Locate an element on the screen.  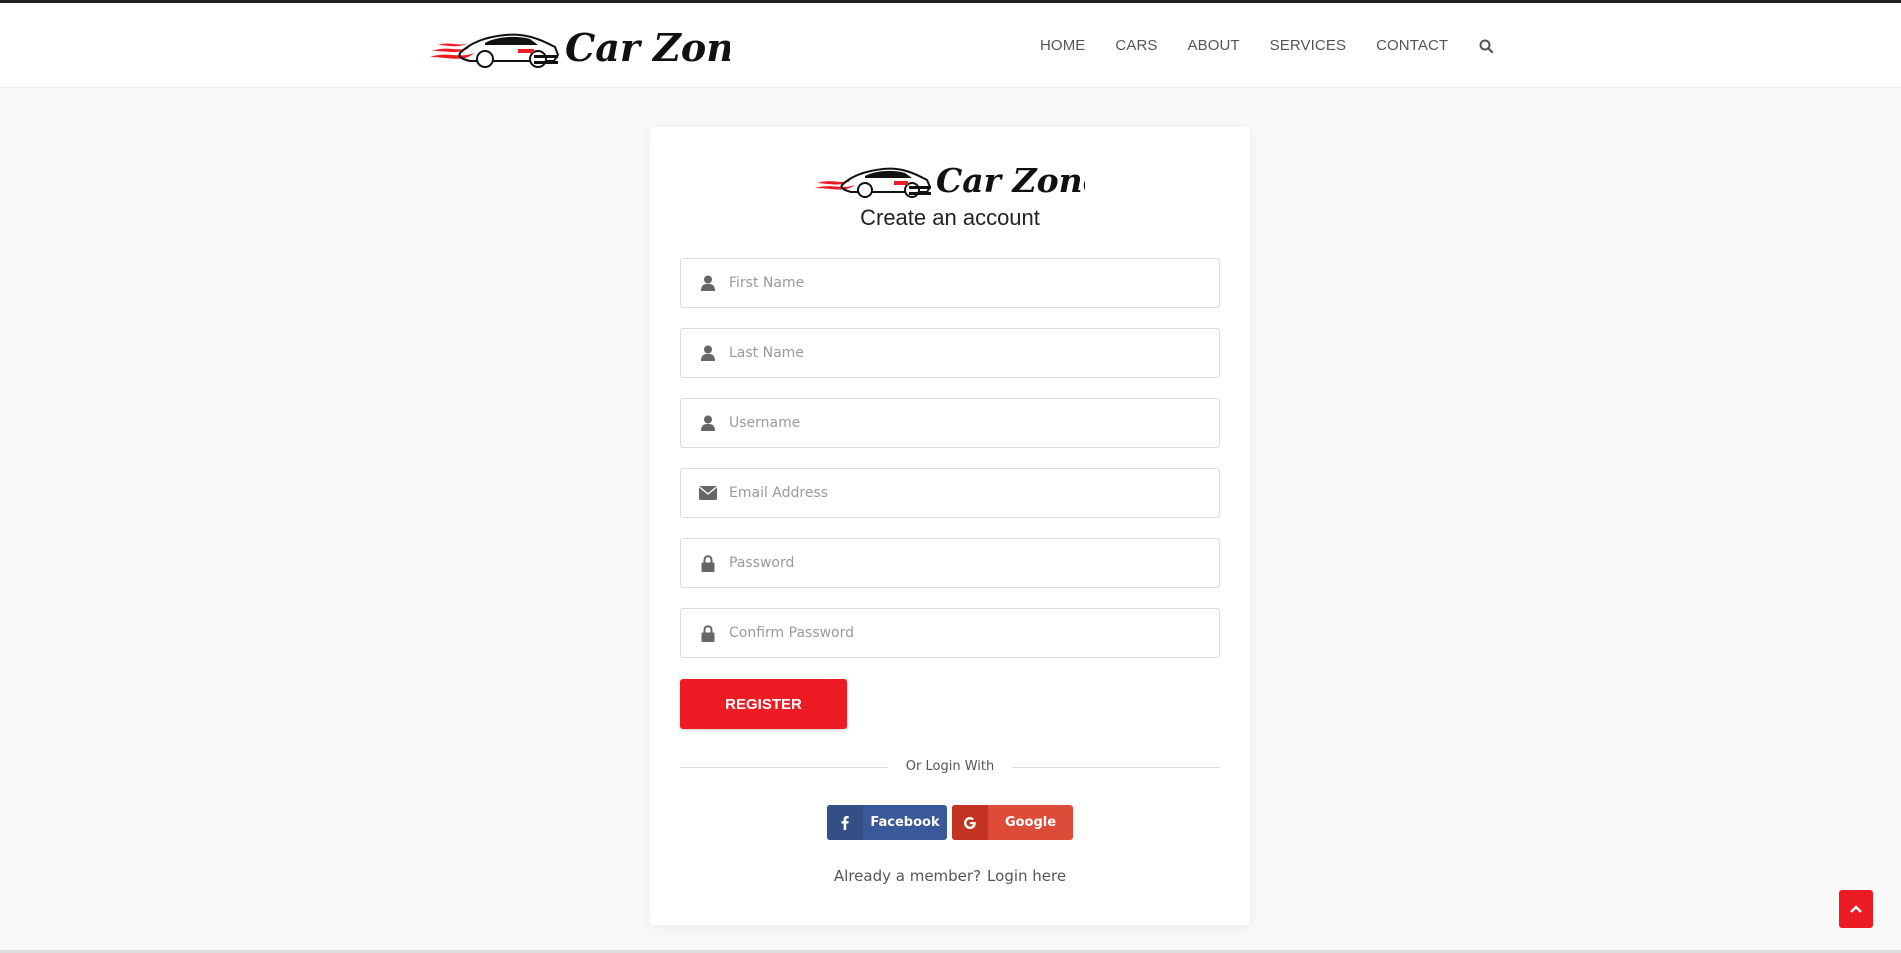
google-login-button: Google is located at coordinates (1012, 822).